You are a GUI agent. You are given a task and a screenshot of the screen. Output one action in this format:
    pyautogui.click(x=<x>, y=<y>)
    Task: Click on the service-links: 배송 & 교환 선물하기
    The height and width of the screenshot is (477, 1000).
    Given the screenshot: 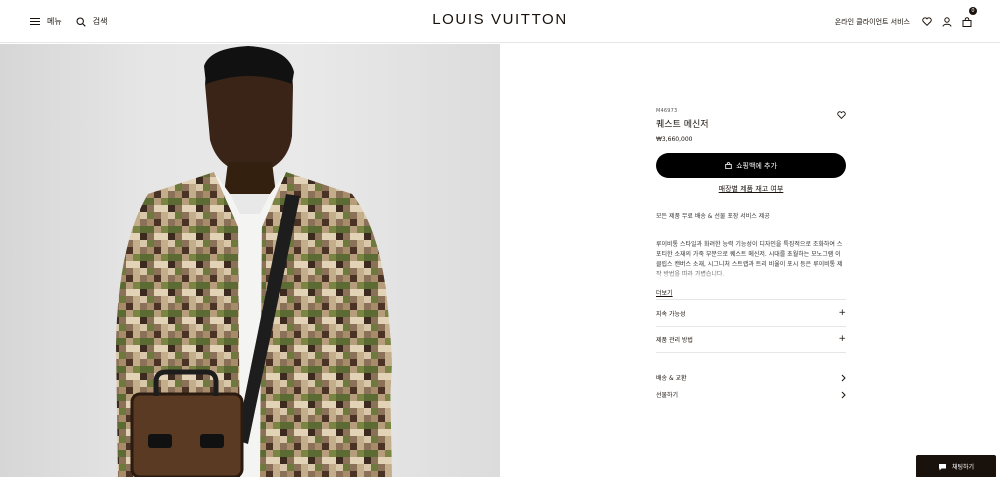 What is the action you would take?
    pyautogui.click(x=751, y=386)
    